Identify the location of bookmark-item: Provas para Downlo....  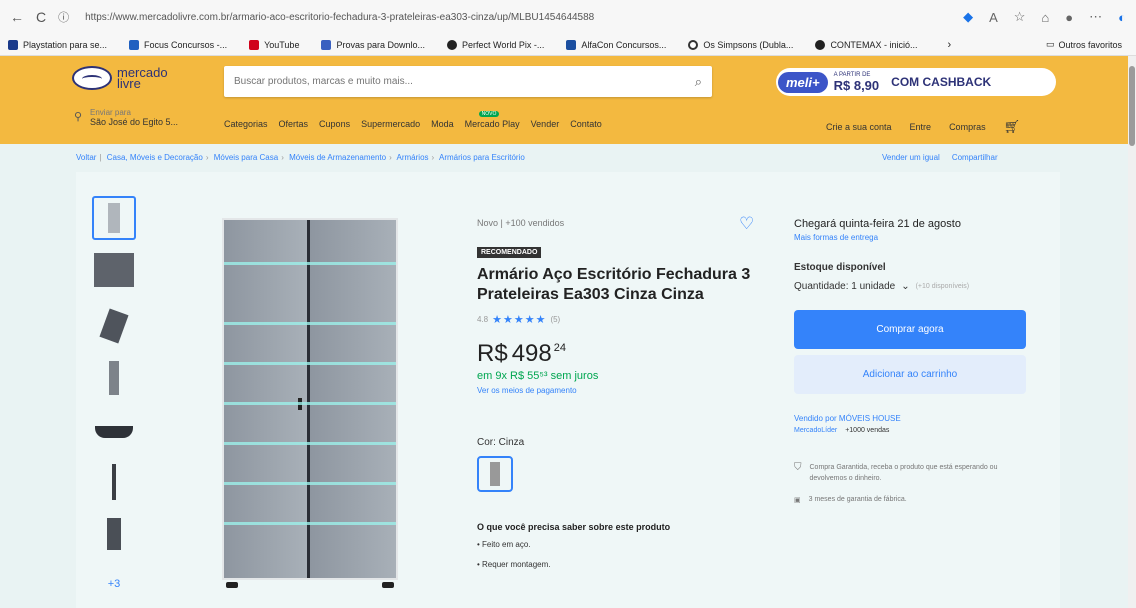
(373, 44).